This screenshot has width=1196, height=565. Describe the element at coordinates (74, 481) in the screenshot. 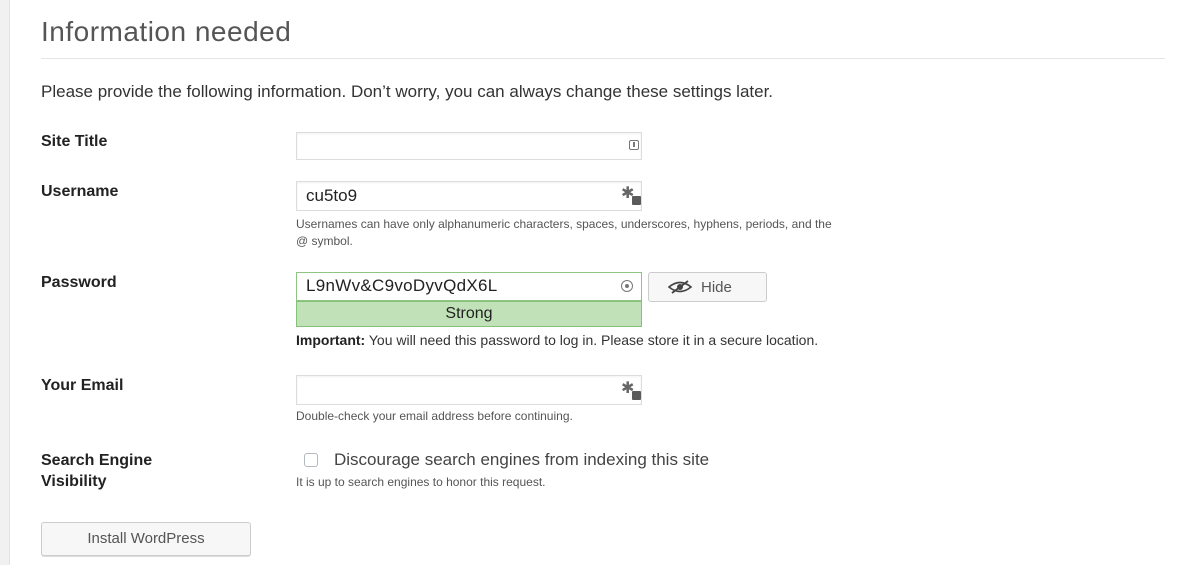

I see `search-visibility-label-line2: Visibility` at that location.